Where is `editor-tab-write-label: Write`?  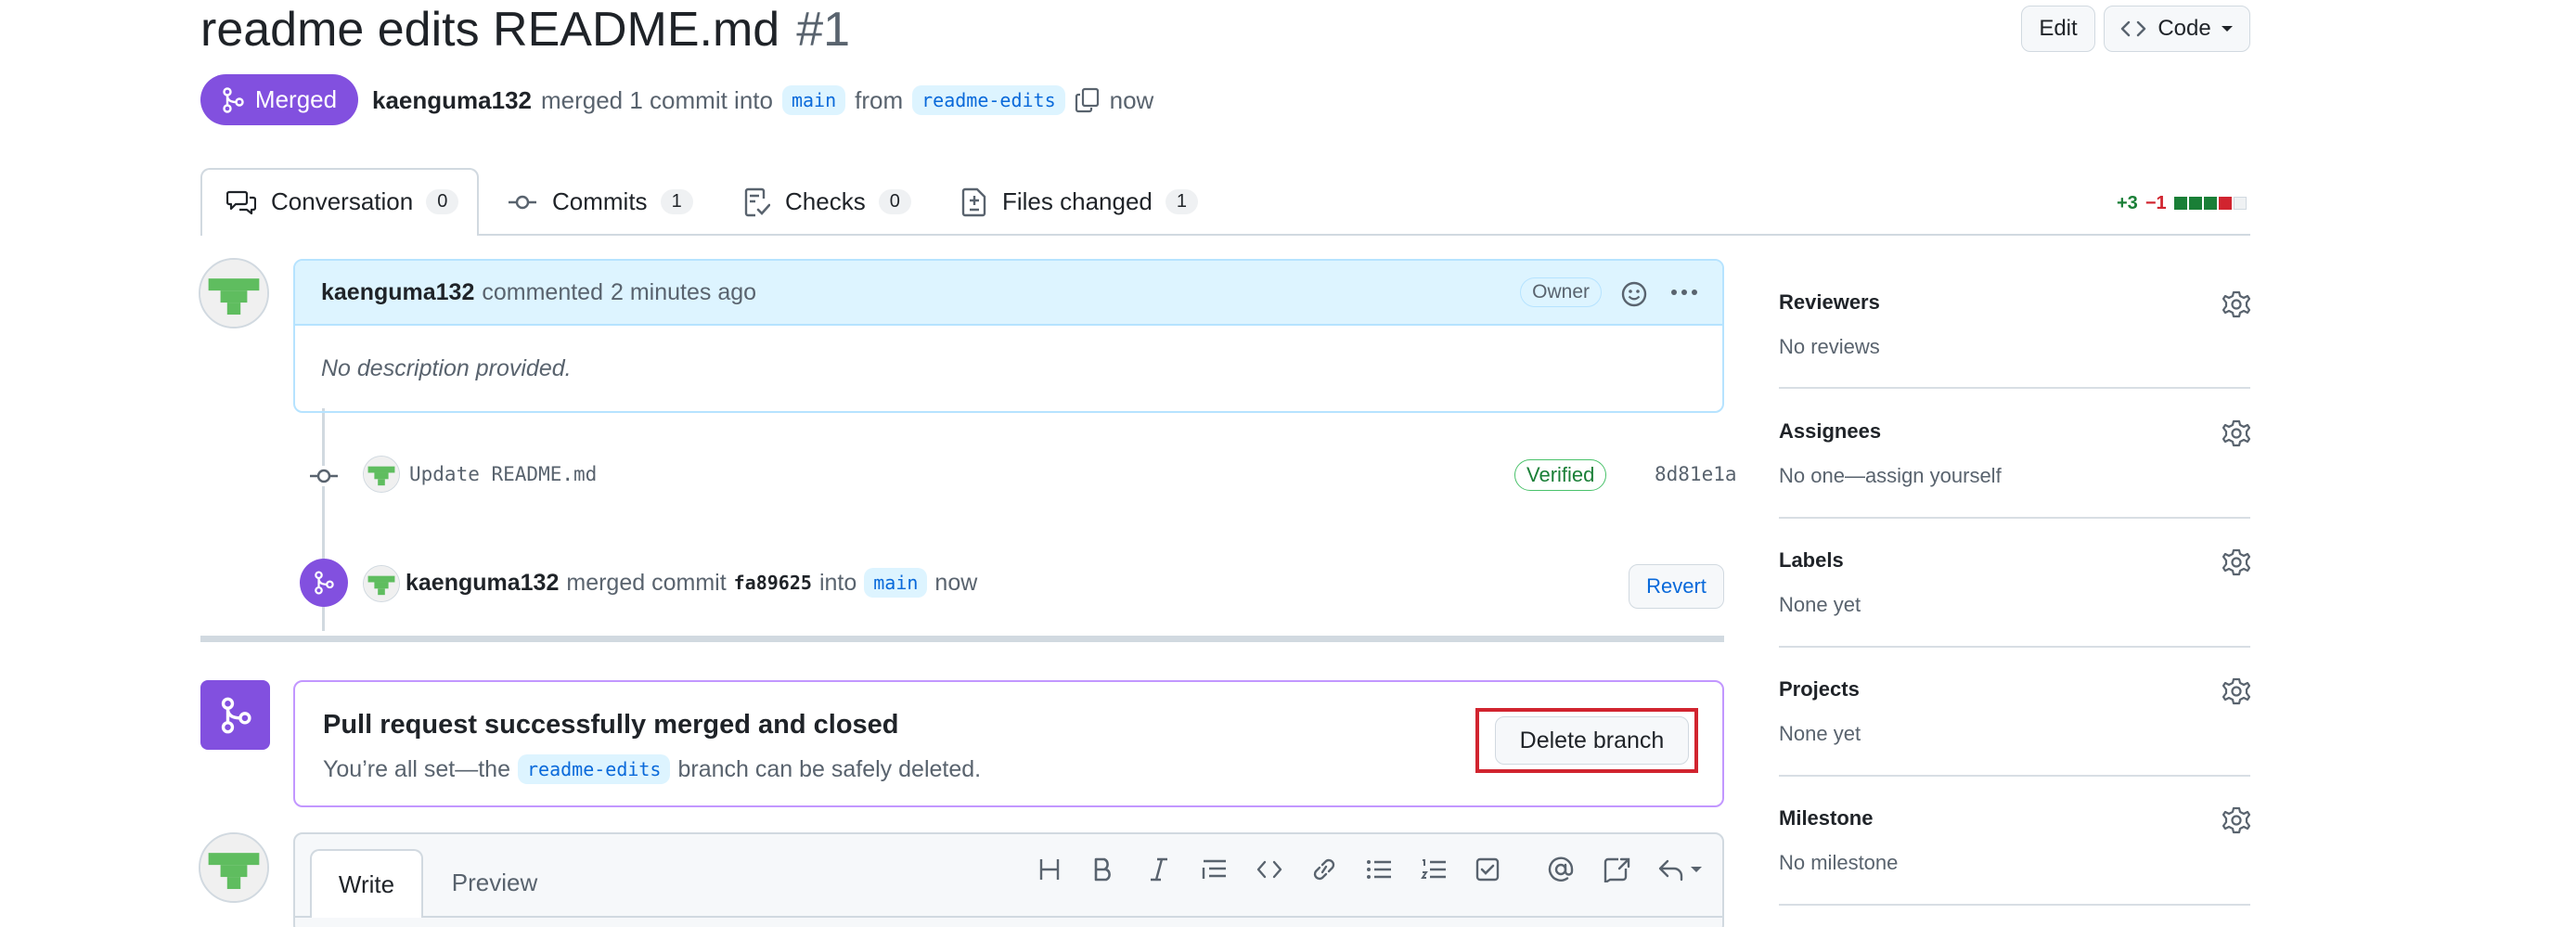
editor-tab-write-label: Write is located at coordinates (366, 883).